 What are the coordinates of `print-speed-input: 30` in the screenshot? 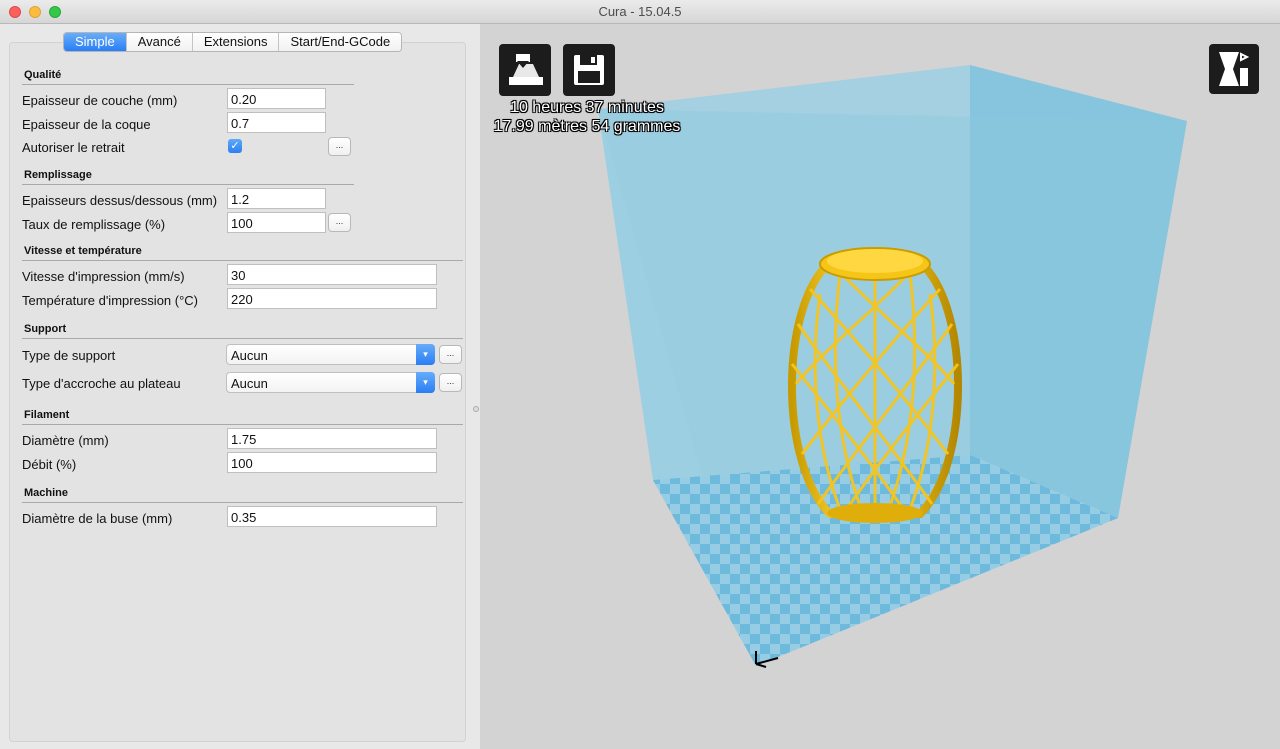 It's located at (332, 274).